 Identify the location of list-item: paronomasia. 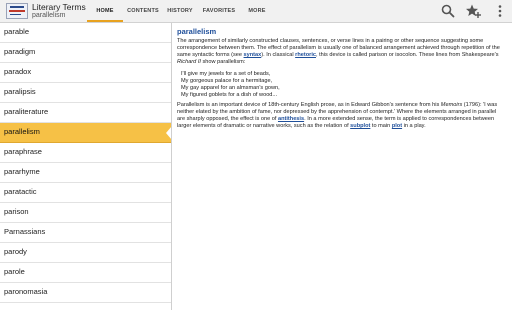
(85, 293).